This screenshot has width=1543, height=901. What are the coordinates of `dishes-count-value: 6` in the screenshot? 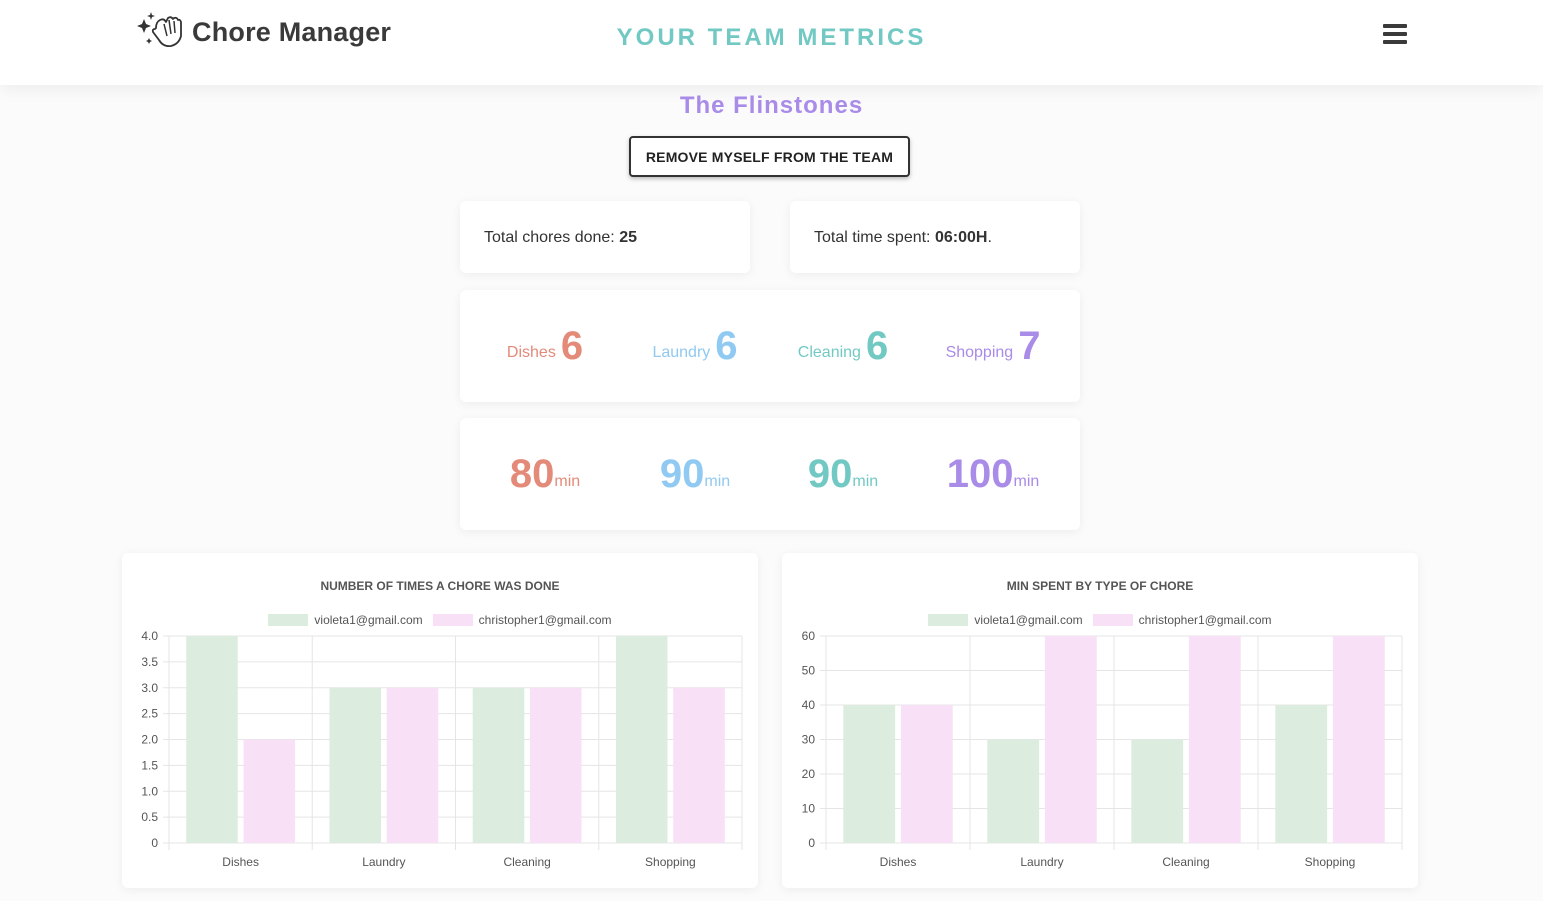 It's located at (572, 345).